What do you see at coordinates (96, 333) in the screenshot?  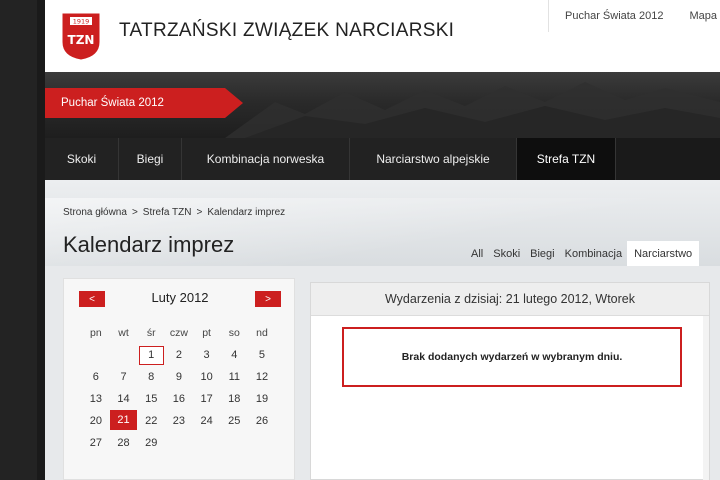 I see `calendar-weekday: pn` at bounding box center [96, 333].